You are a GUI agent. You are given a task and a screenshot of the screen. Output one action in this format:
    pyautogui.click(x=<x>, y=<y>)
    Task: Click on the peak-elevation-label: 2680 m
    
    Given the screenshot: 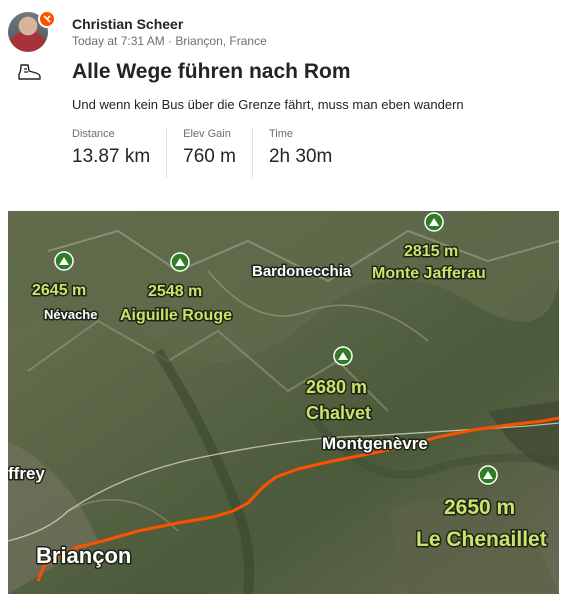 What is the action you would take?
    pyautogui.click(x=336, y=387)
    